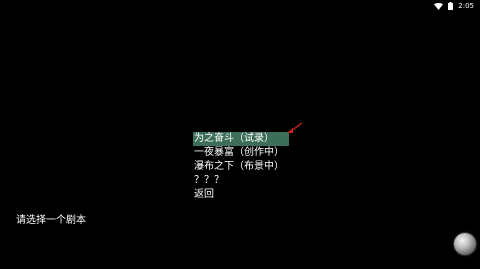 This screenshot has width=480, height=269. I want to click on menu-item-back: 返回, so click(241, 195).